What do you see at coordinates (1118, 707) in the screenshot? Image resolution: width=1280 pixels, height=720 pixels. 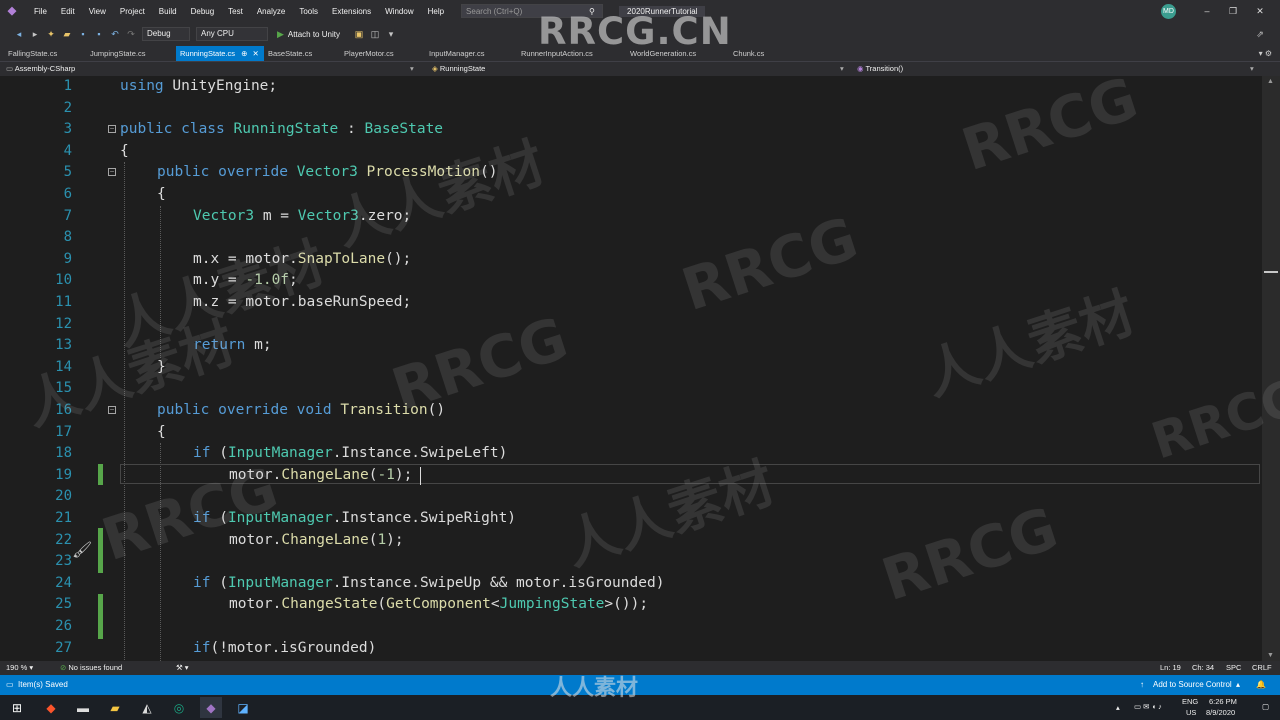 I see `tray-chevron-up-icon: ▴` at bounding box center [1118, 707].